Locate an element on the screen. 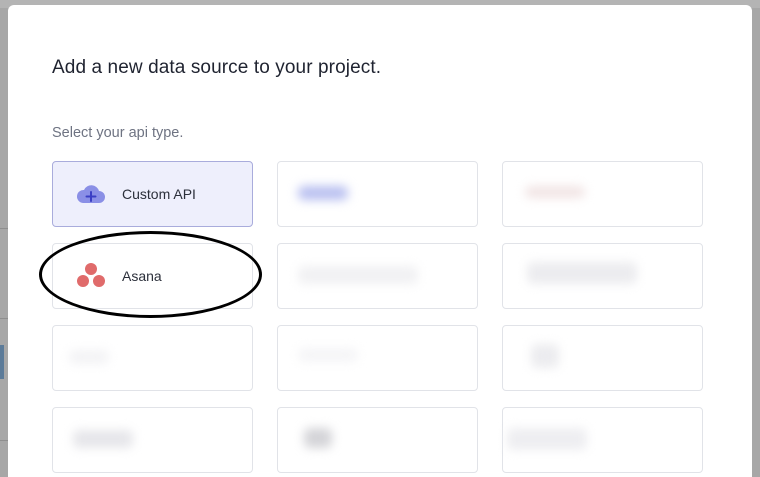 The image size is (760, 477). modal-subtitle: Select your api type. is located at coordinates (118, 133).